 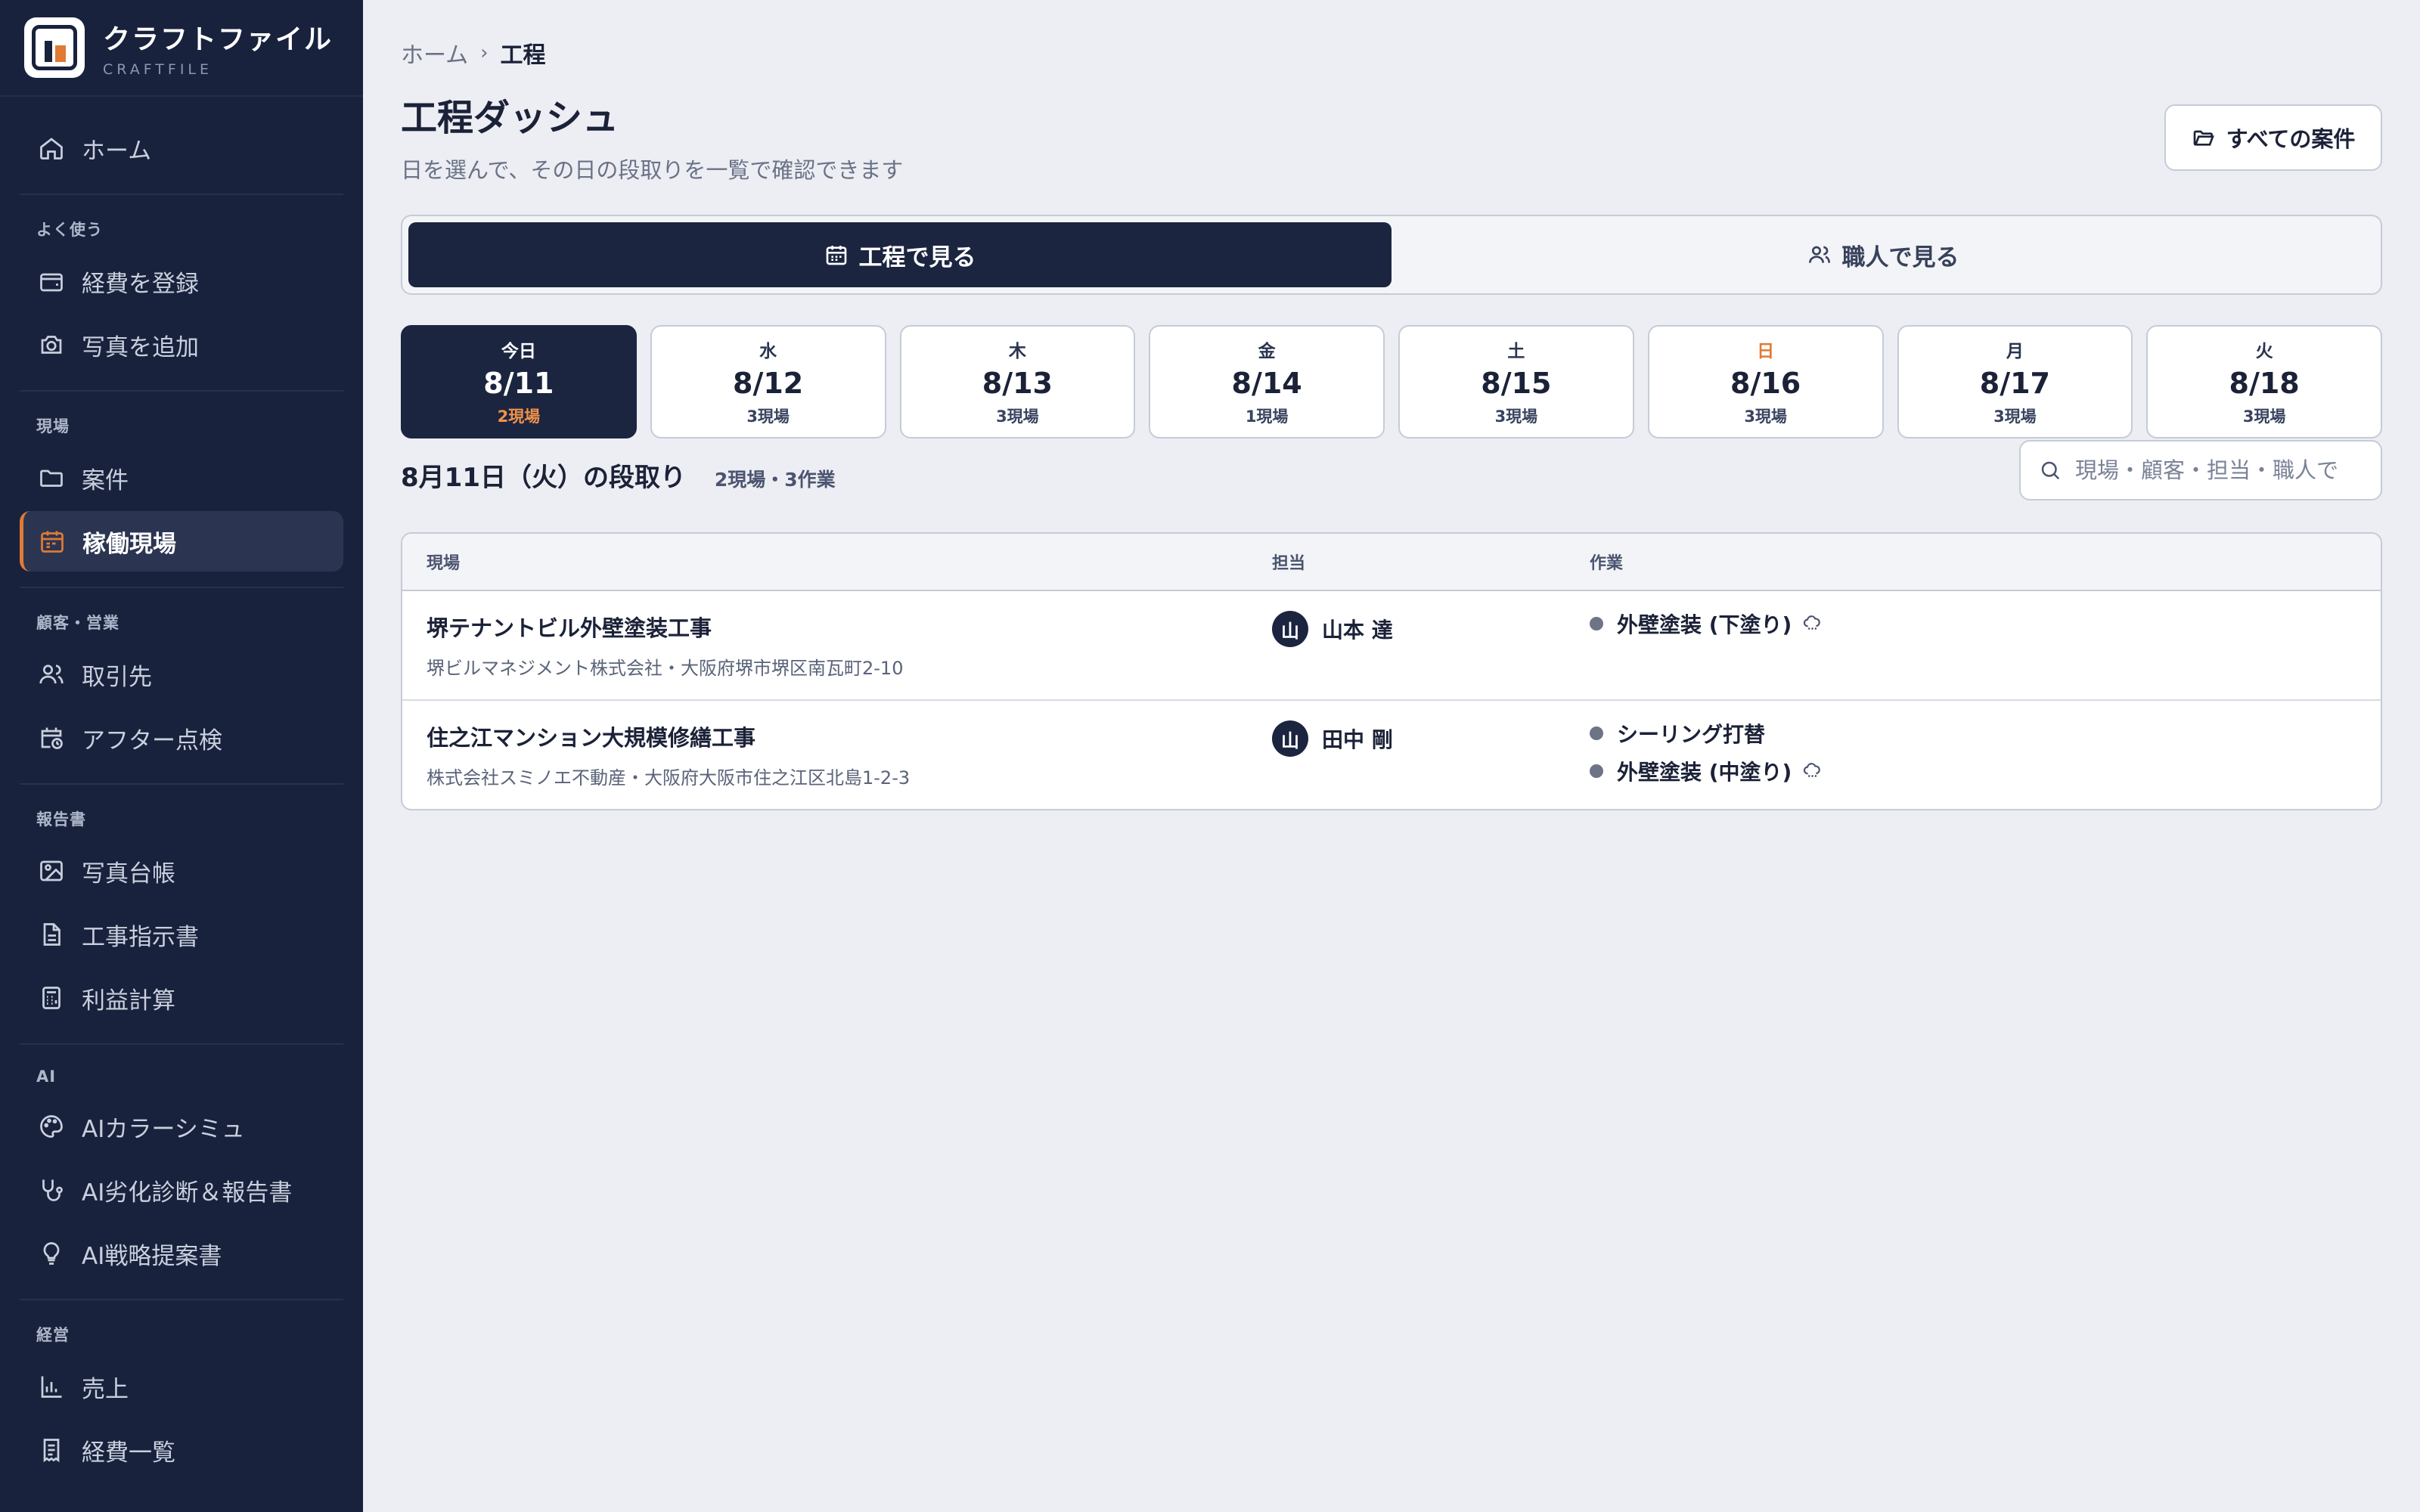 What do you see at coordinates (51, 345) in the screenshot?
I see `camera-icon` at bounding box center [51, 345].